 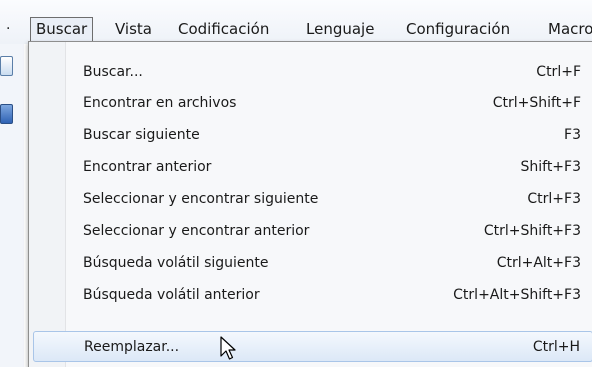 What do you see at coordinates (312, 167) in the screenshot?
I see `menu-item-encontrar-anterior: Encontrar anterior Shift+F3` at bounding box center [312, 167].